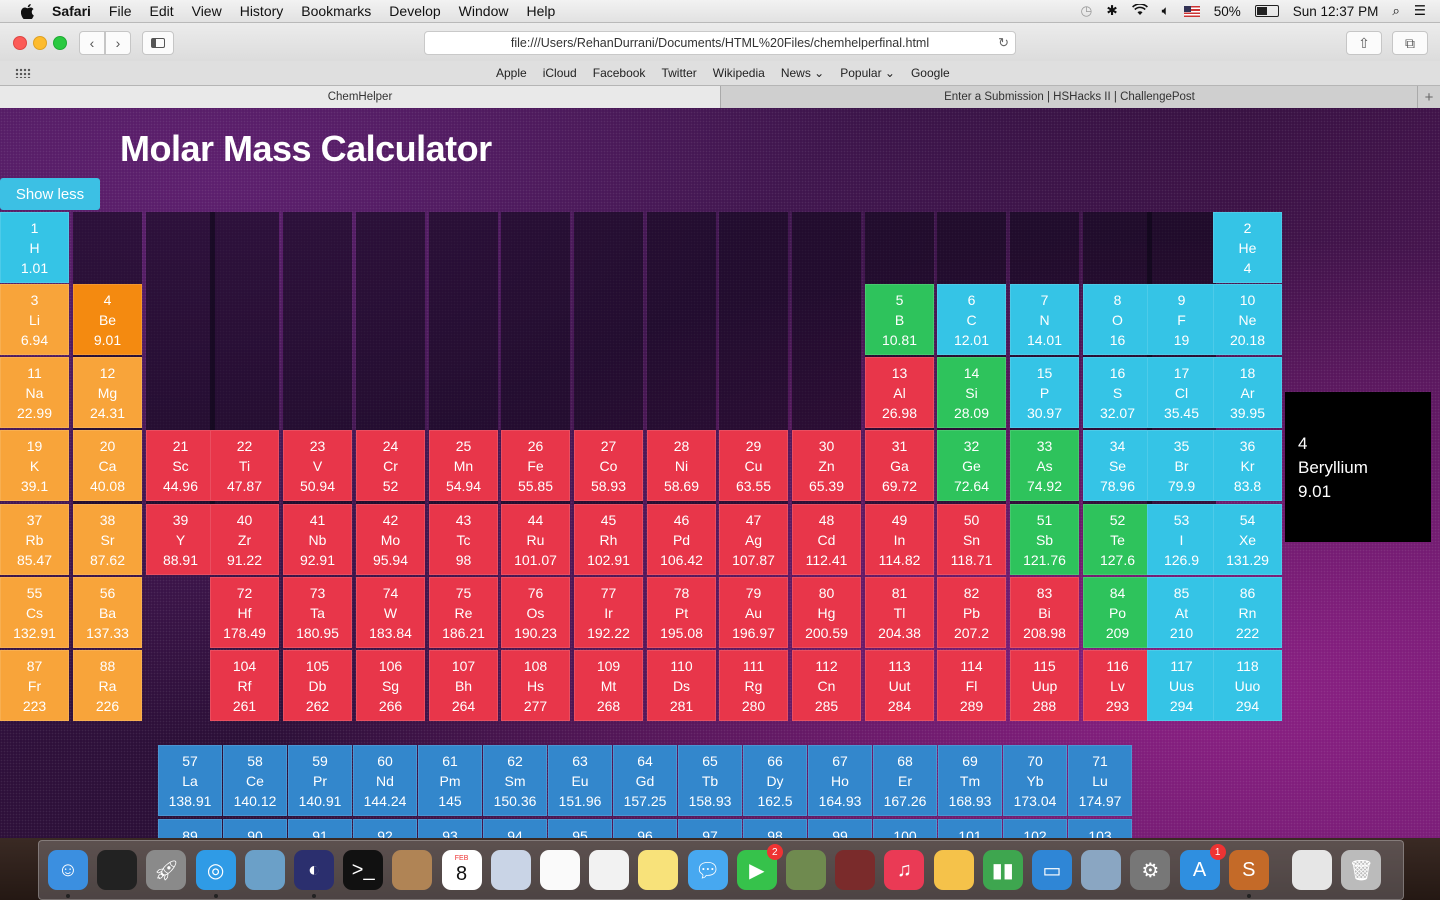 Image resolution: width=1440 pixels, height=900 pixels. What do you see at coordinates (450, 780) in the screenshot?
I see `element-cell-pm: 61 Pm 145` at bounding box center [450, 780].